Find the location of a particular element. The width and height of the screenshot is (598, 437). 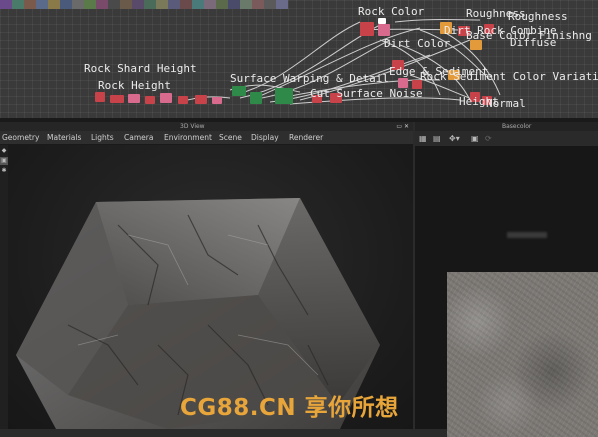

select-icon: ◆ is located at coordinates (4, 151).